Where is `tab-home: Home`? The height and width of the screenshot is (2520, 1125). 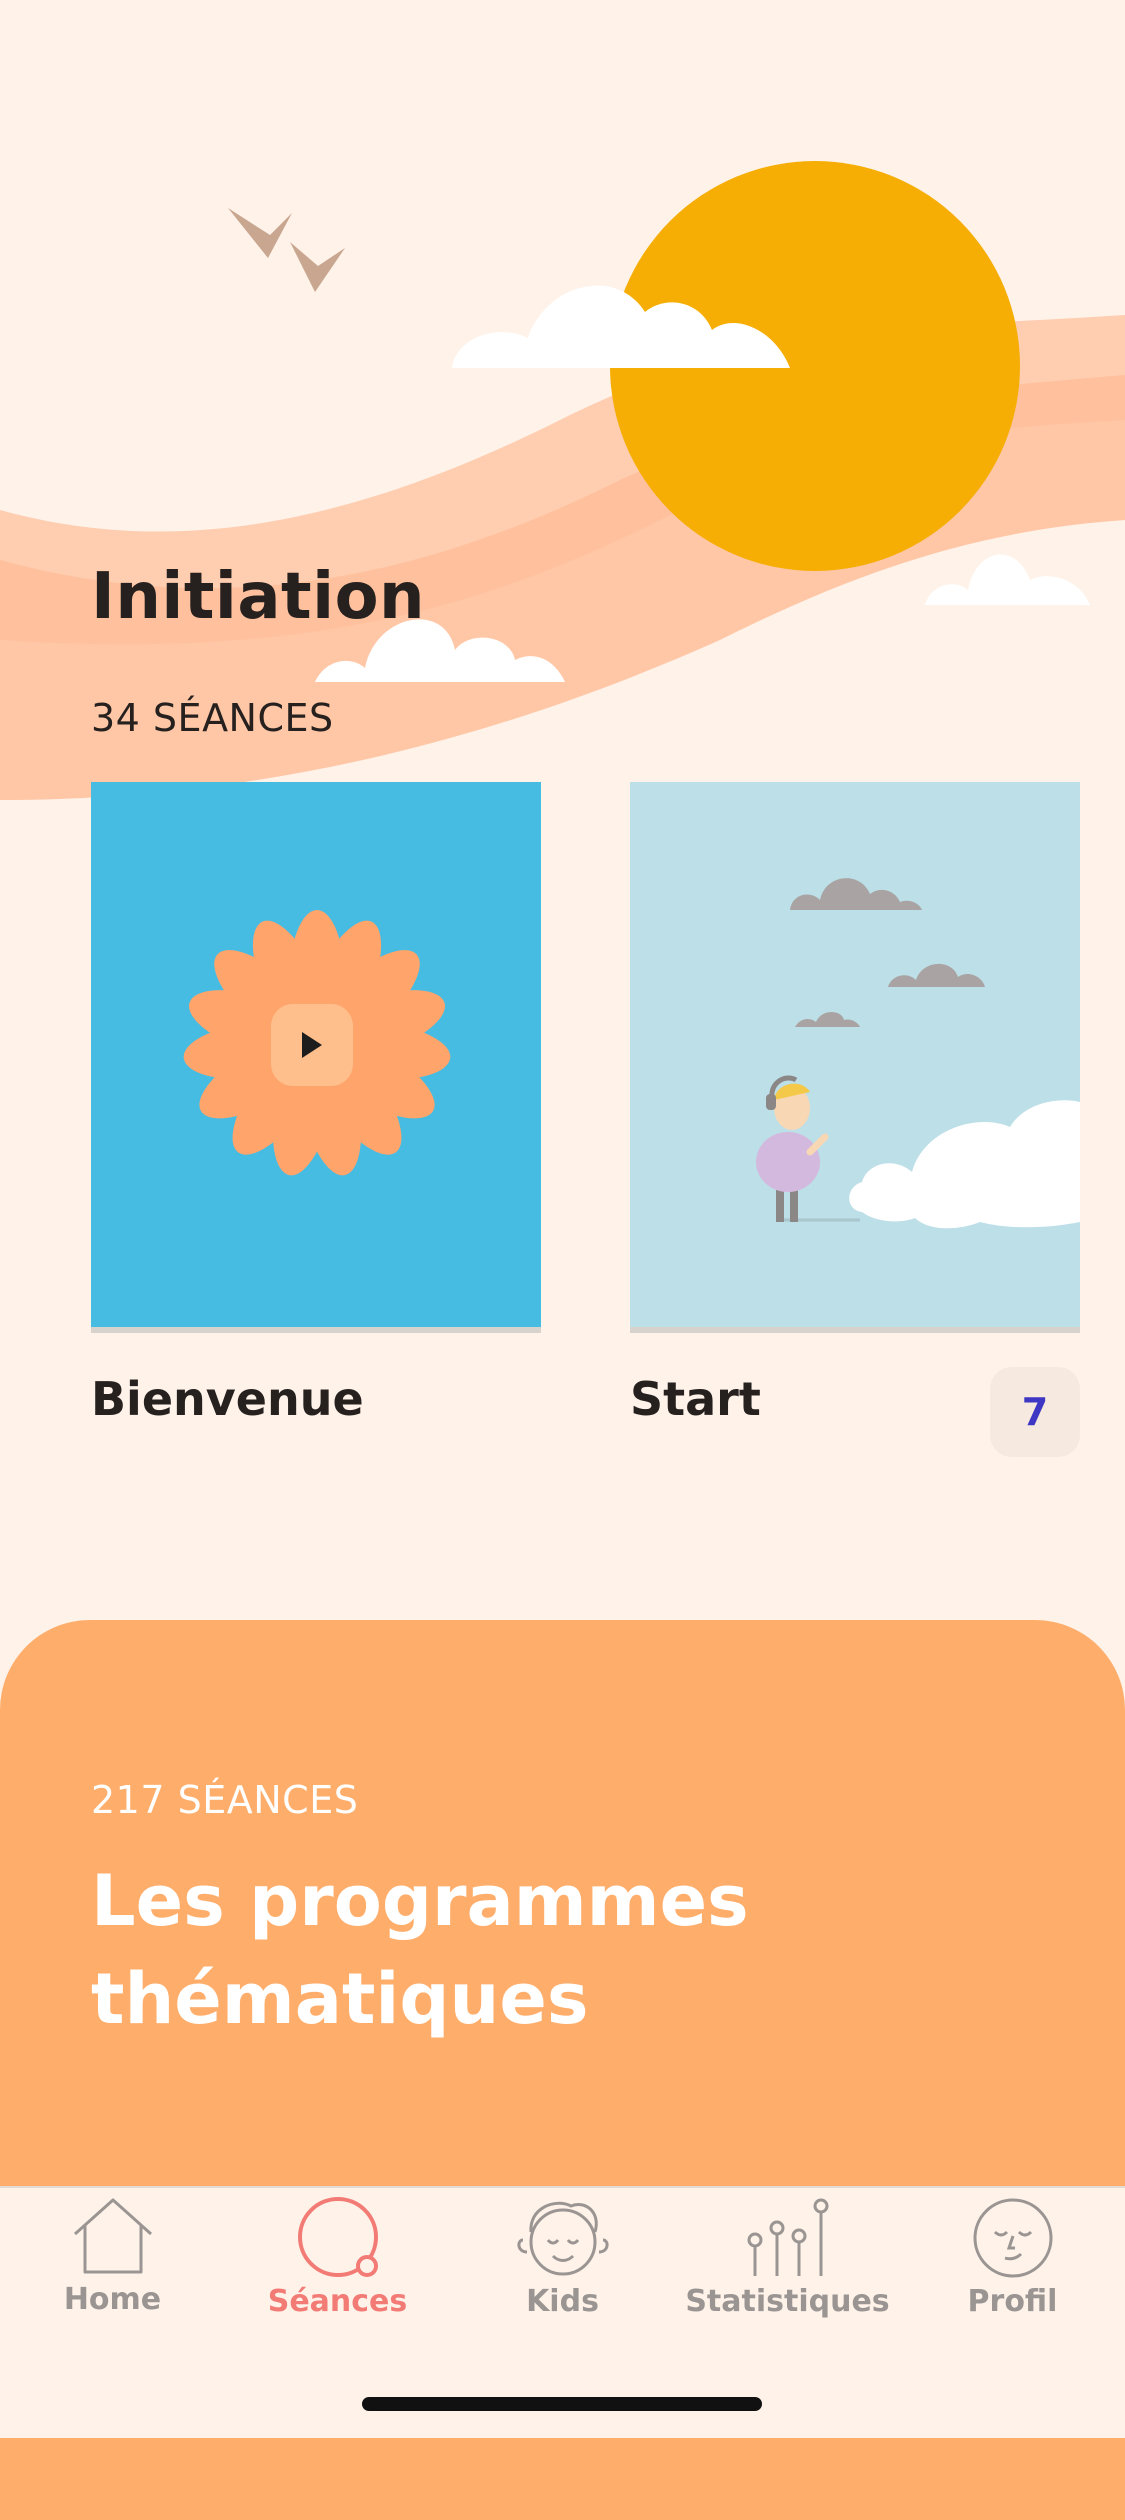 tab-home: Home is located at coordinates (112, 2276).